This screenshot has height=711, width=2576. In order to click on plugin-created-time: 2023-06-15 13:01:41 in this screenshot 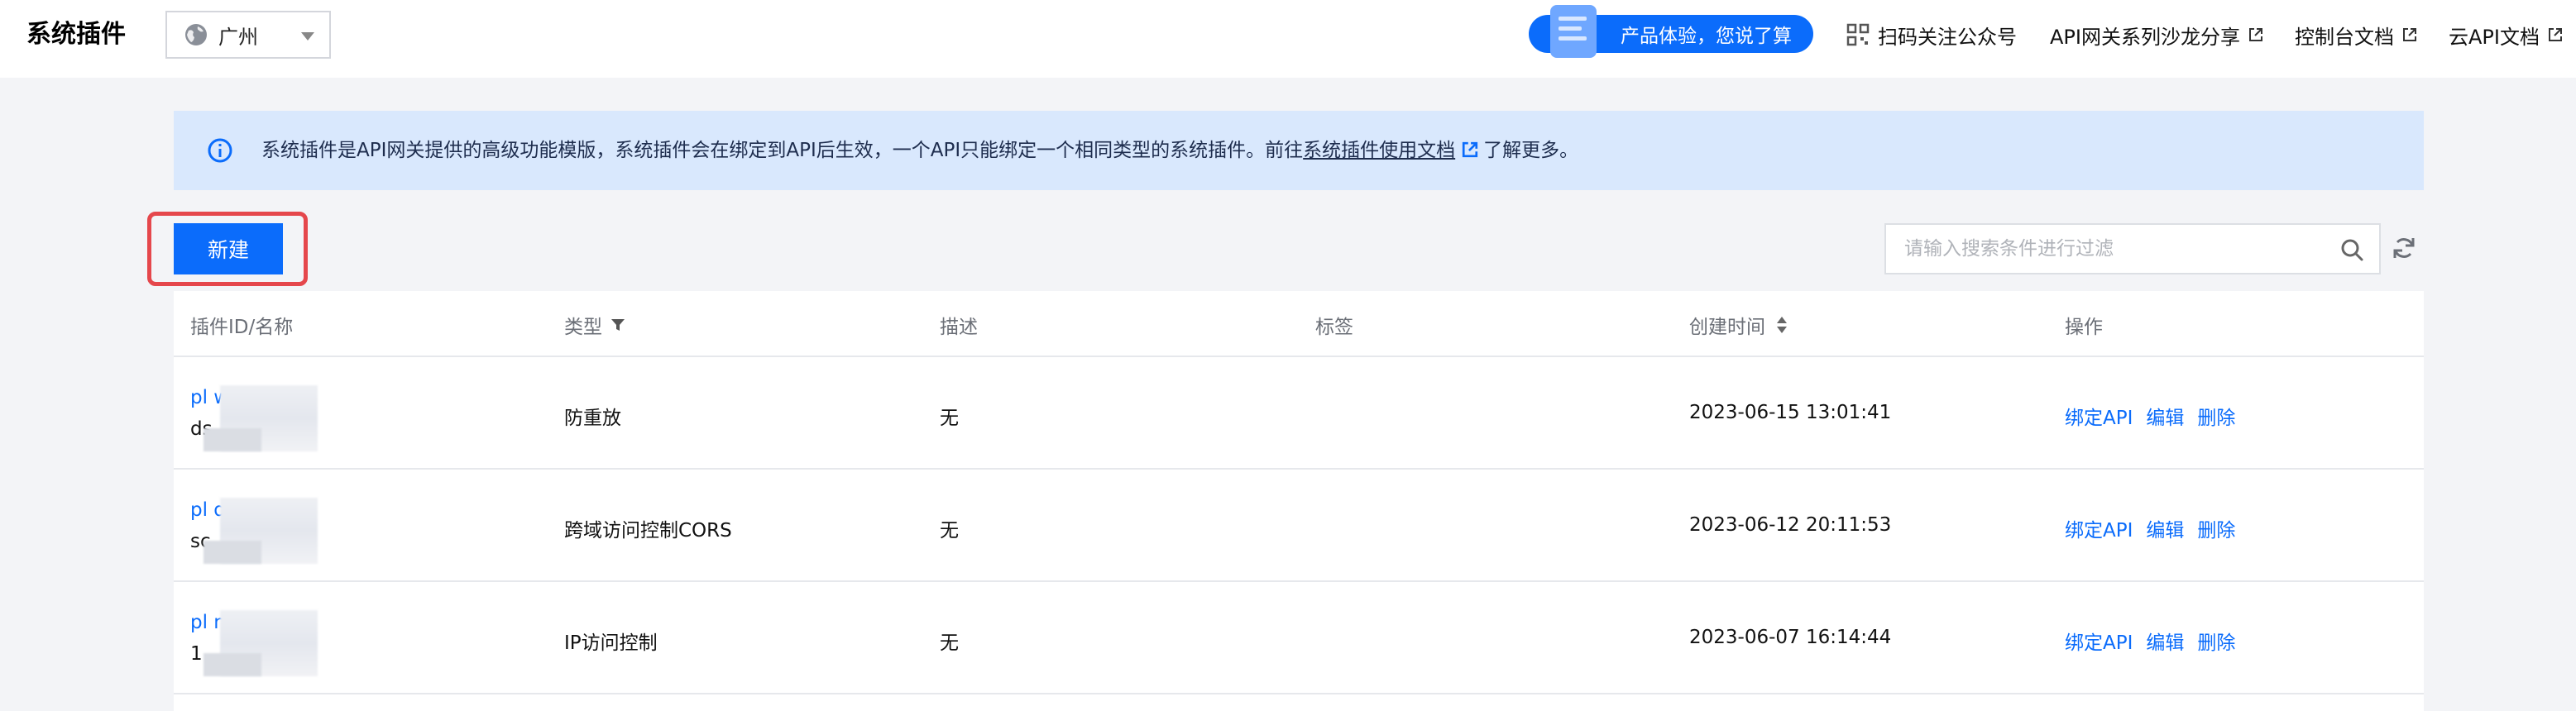, I will do `click(1791, 413)`.